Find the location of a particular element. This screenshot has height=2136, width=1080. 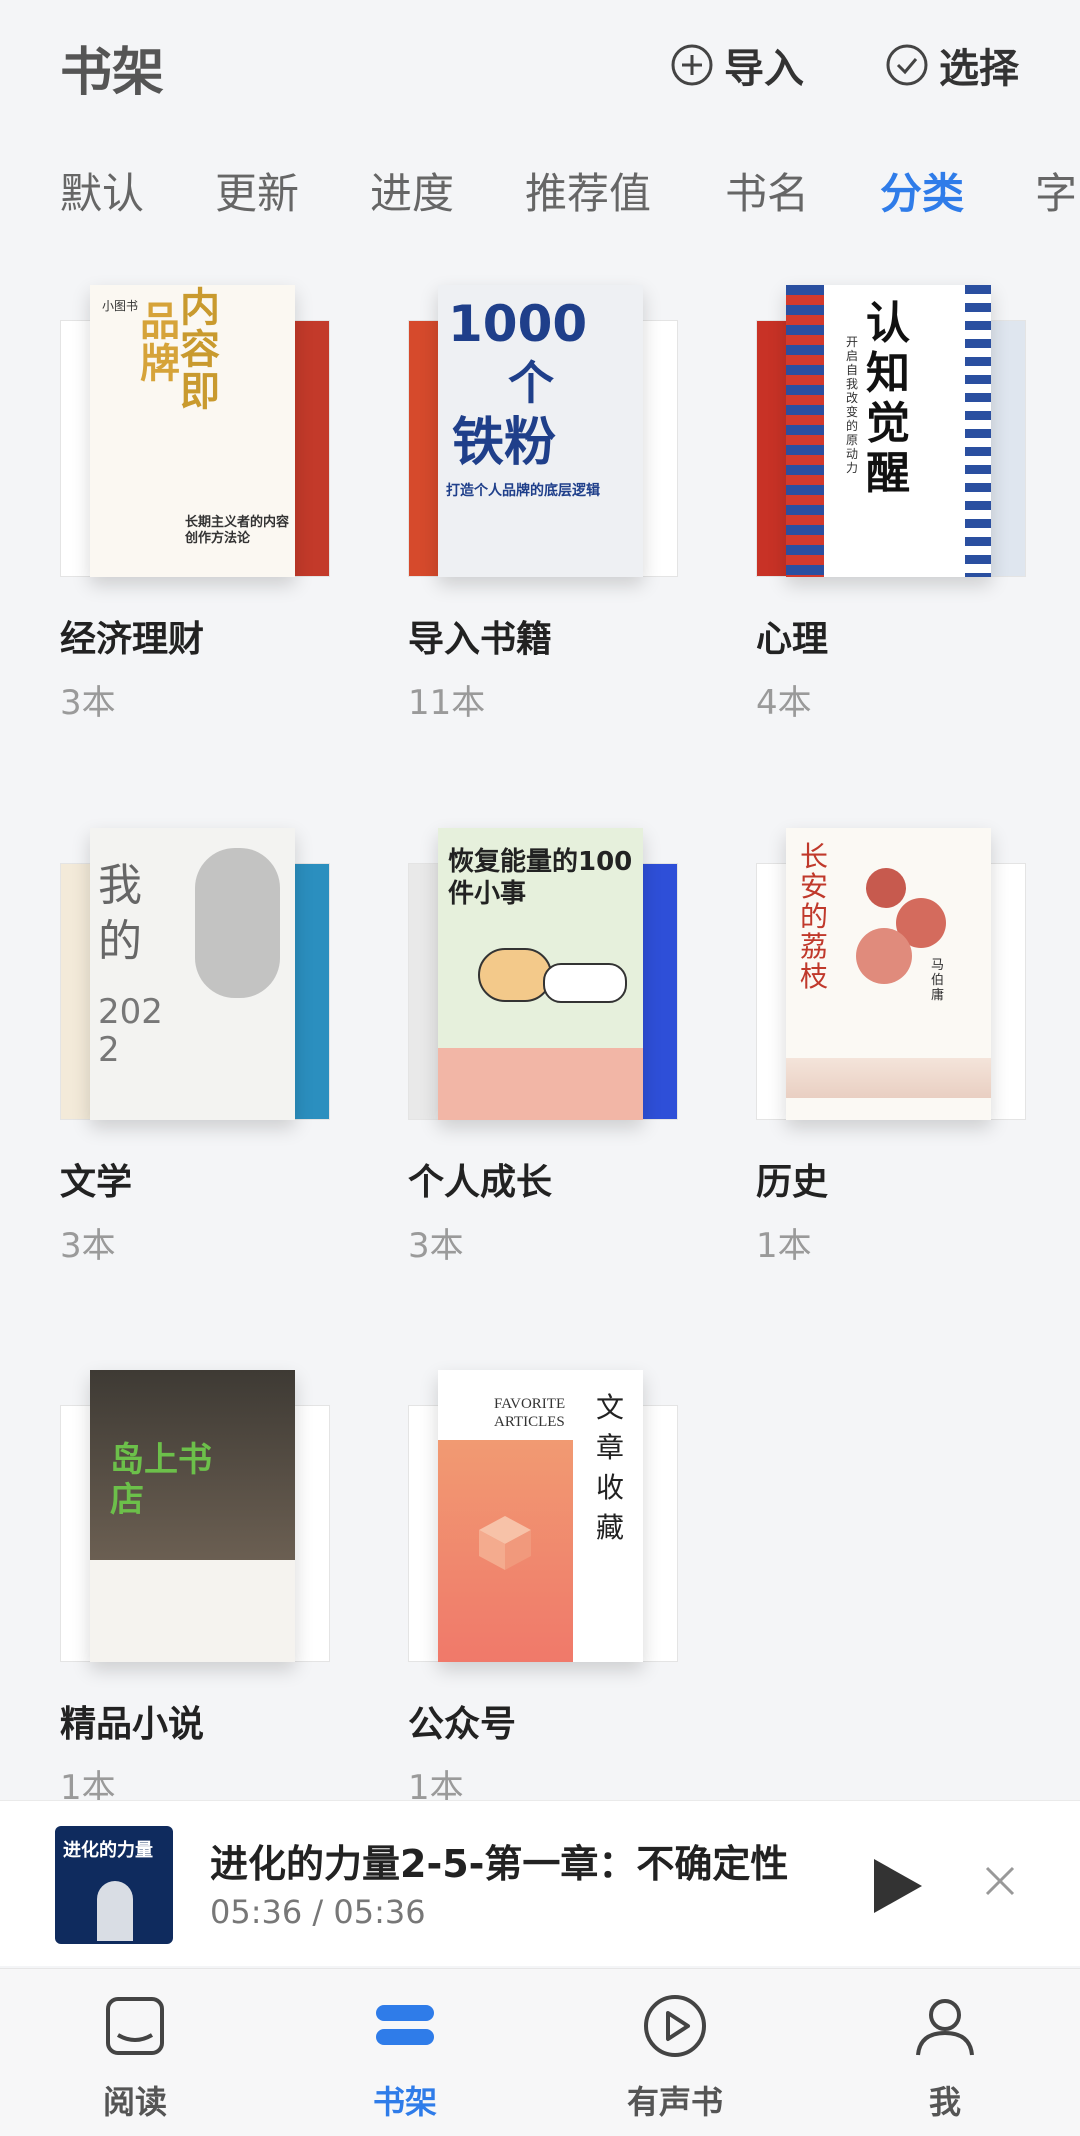

cover-stack: 长安的荔枝 马伯庸 is located at coordinates (891, 978).